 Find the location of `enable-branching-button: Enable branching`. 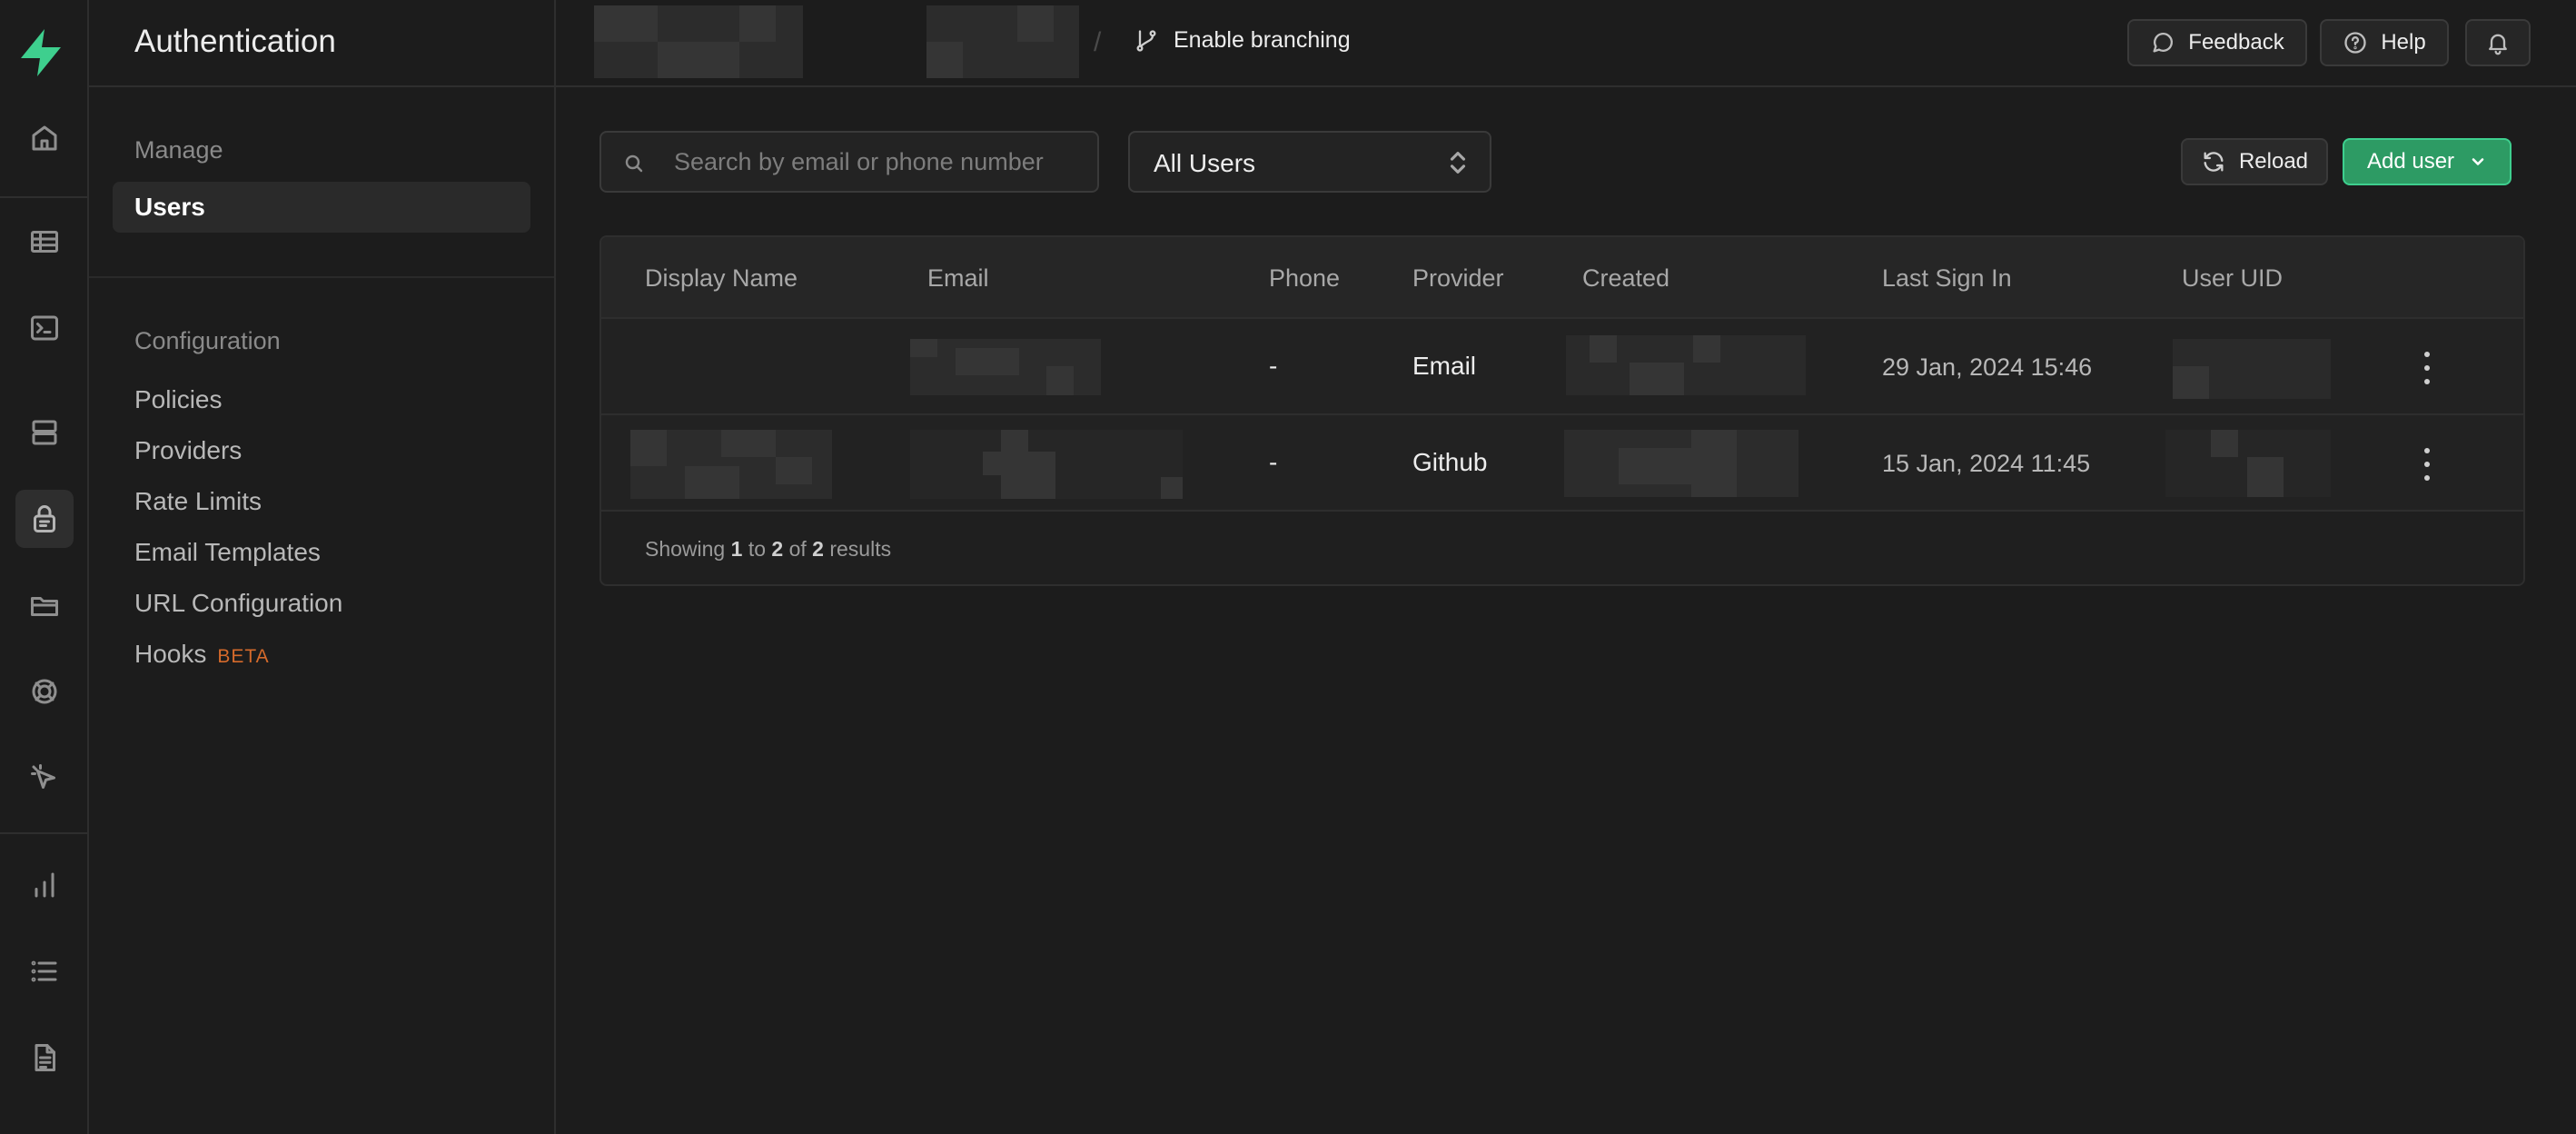

enable-branching-button: Enable branching is located at coordinates (1242, 40).